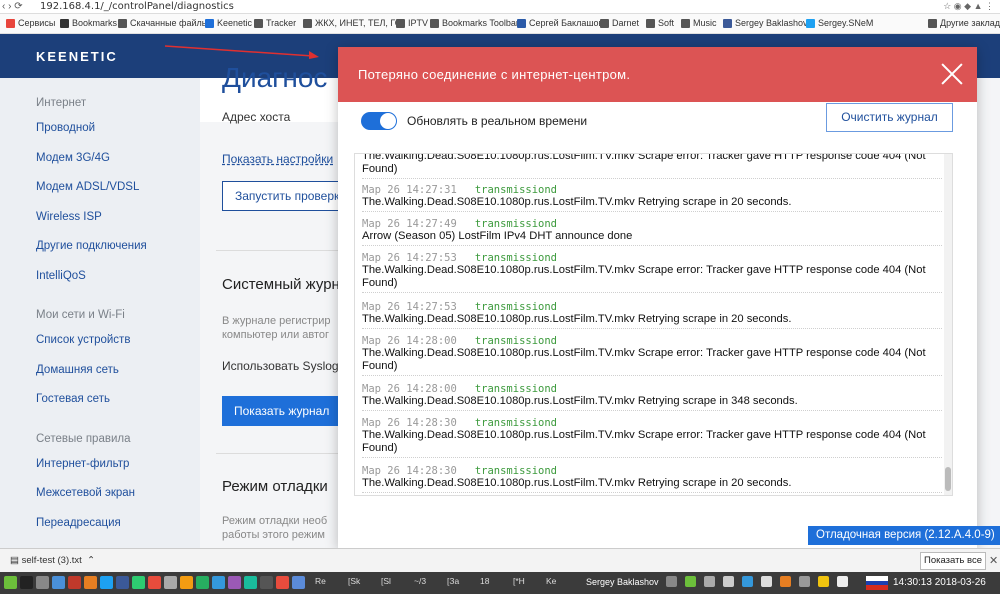 This screenshot has height=594, width=1000. I want to click on sidebar-group-rules: Сетевые правила, so click(83, 439).